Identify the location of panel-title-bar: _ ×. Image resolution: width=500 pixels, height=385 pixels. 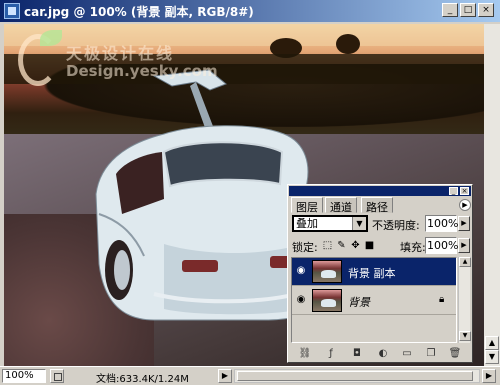
(380, 191).